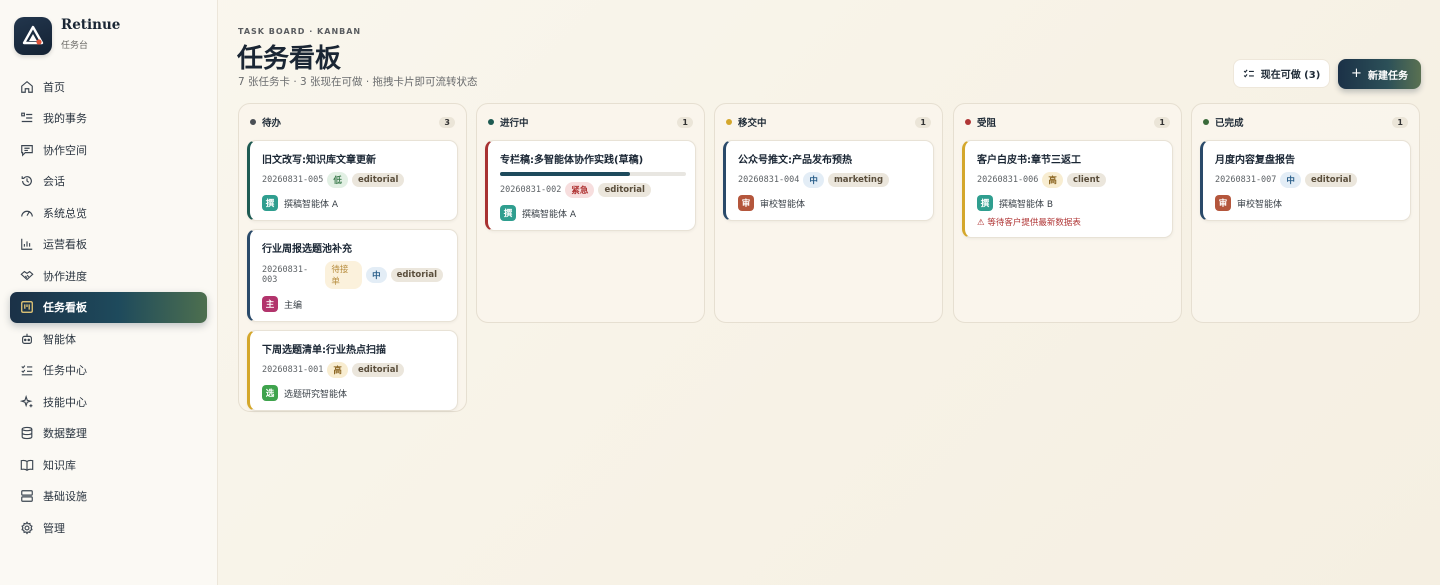  Describe the element at coordinates (358, 82) in the screenshot. I see `page-subtitle: 7 张任务卡 · 3 张现在可做 · 拖拽卡片即可流转状态` at that location.